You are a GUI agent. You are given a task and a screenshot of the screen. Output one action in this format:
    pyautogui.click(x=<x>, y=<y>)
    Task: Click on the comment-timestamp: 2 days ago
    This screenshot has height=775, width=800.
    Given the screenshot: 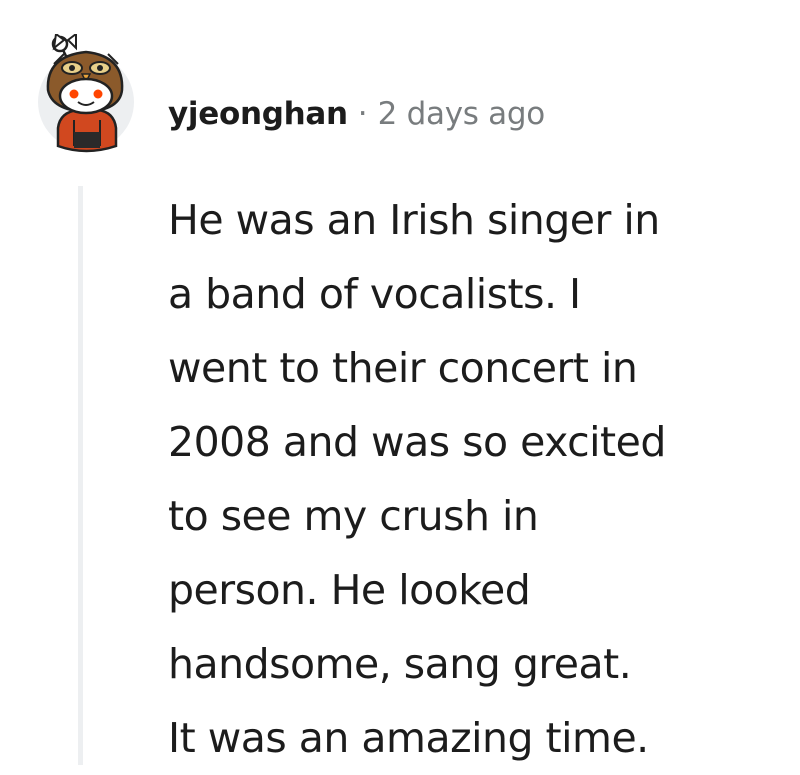 What is the action you would take?
    pyautogui.click(x=462, y=114)
    